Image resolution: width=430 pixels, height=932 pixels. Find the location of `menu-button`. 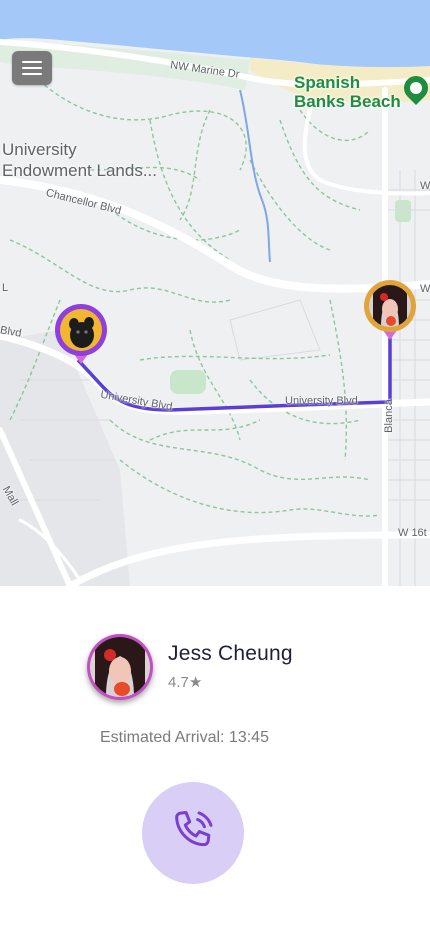

menu-button is located at coordinates (32, 68).